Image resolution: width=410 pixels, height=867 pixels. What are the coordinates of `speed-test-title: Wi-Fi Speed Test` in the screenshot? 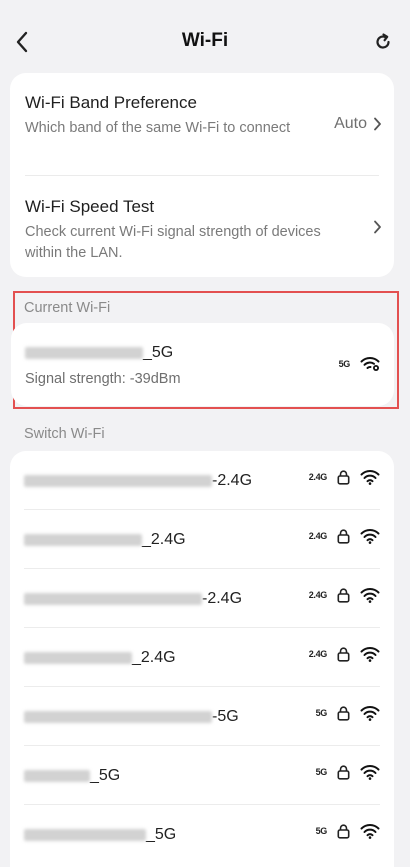 It's located at (90, 206).